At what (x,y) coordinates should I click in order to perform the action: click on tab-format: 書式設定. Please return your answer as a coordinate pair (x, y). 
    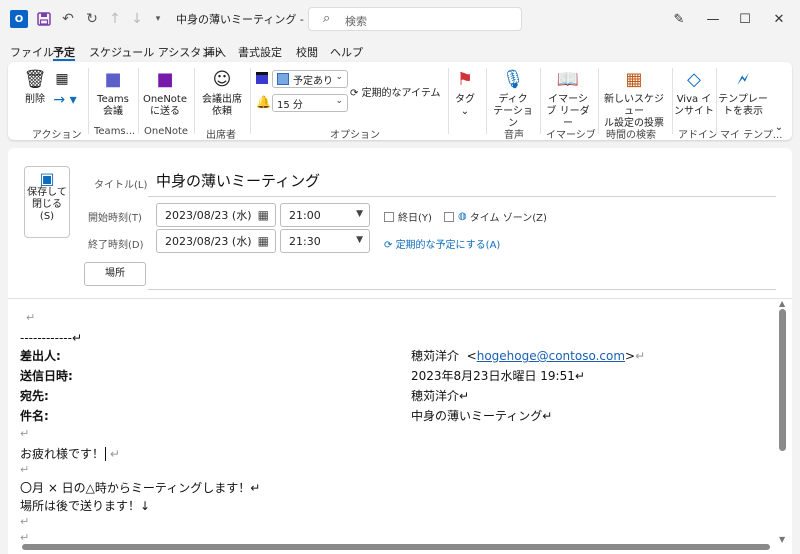
    Looking at the image, I should click on (260, 52).